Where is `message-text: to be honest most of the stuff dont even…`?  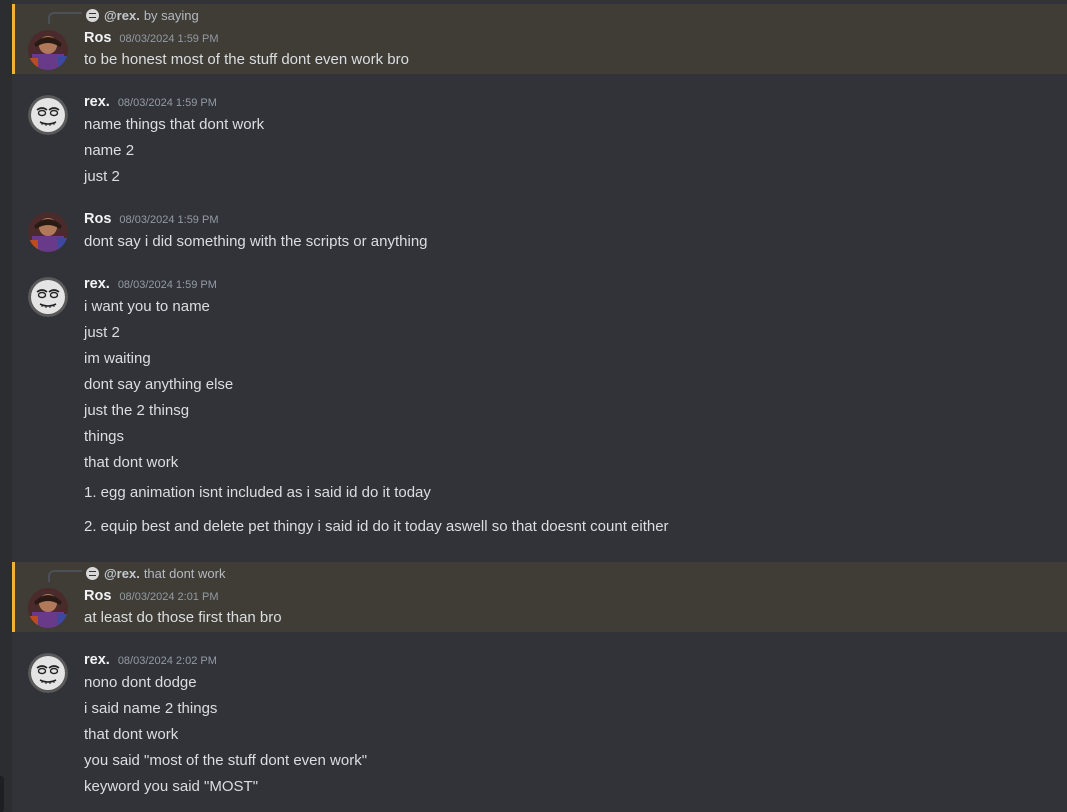 message-text: to be honest most of the stuff dont even… is located at coordinates (246, 59).